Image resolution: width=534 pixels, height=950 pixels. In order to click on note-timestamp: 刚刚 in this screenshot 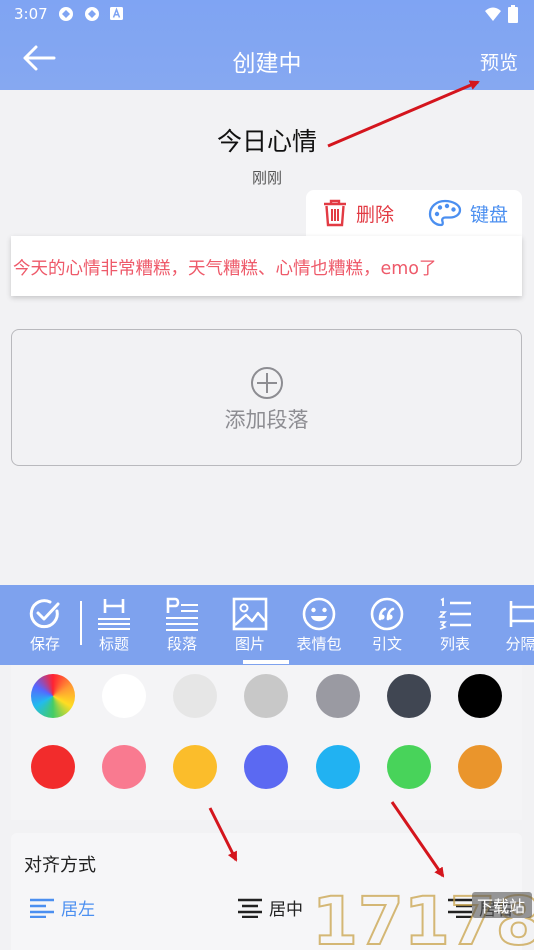, I will do `click(266, 178)`.